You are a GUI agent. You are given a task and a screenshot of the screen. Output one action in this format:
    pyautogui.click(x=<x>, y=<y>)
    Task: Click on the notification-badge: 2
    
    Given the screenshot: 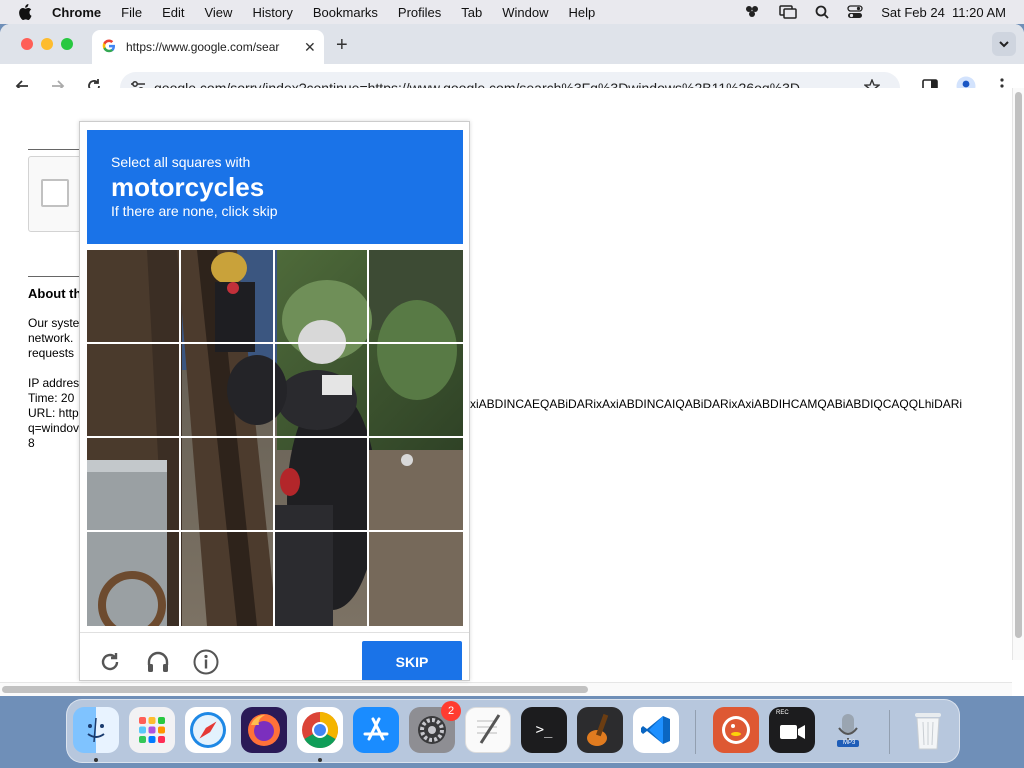 What is the action you would take?
    pyautogui.click(x=451, y=711)
    